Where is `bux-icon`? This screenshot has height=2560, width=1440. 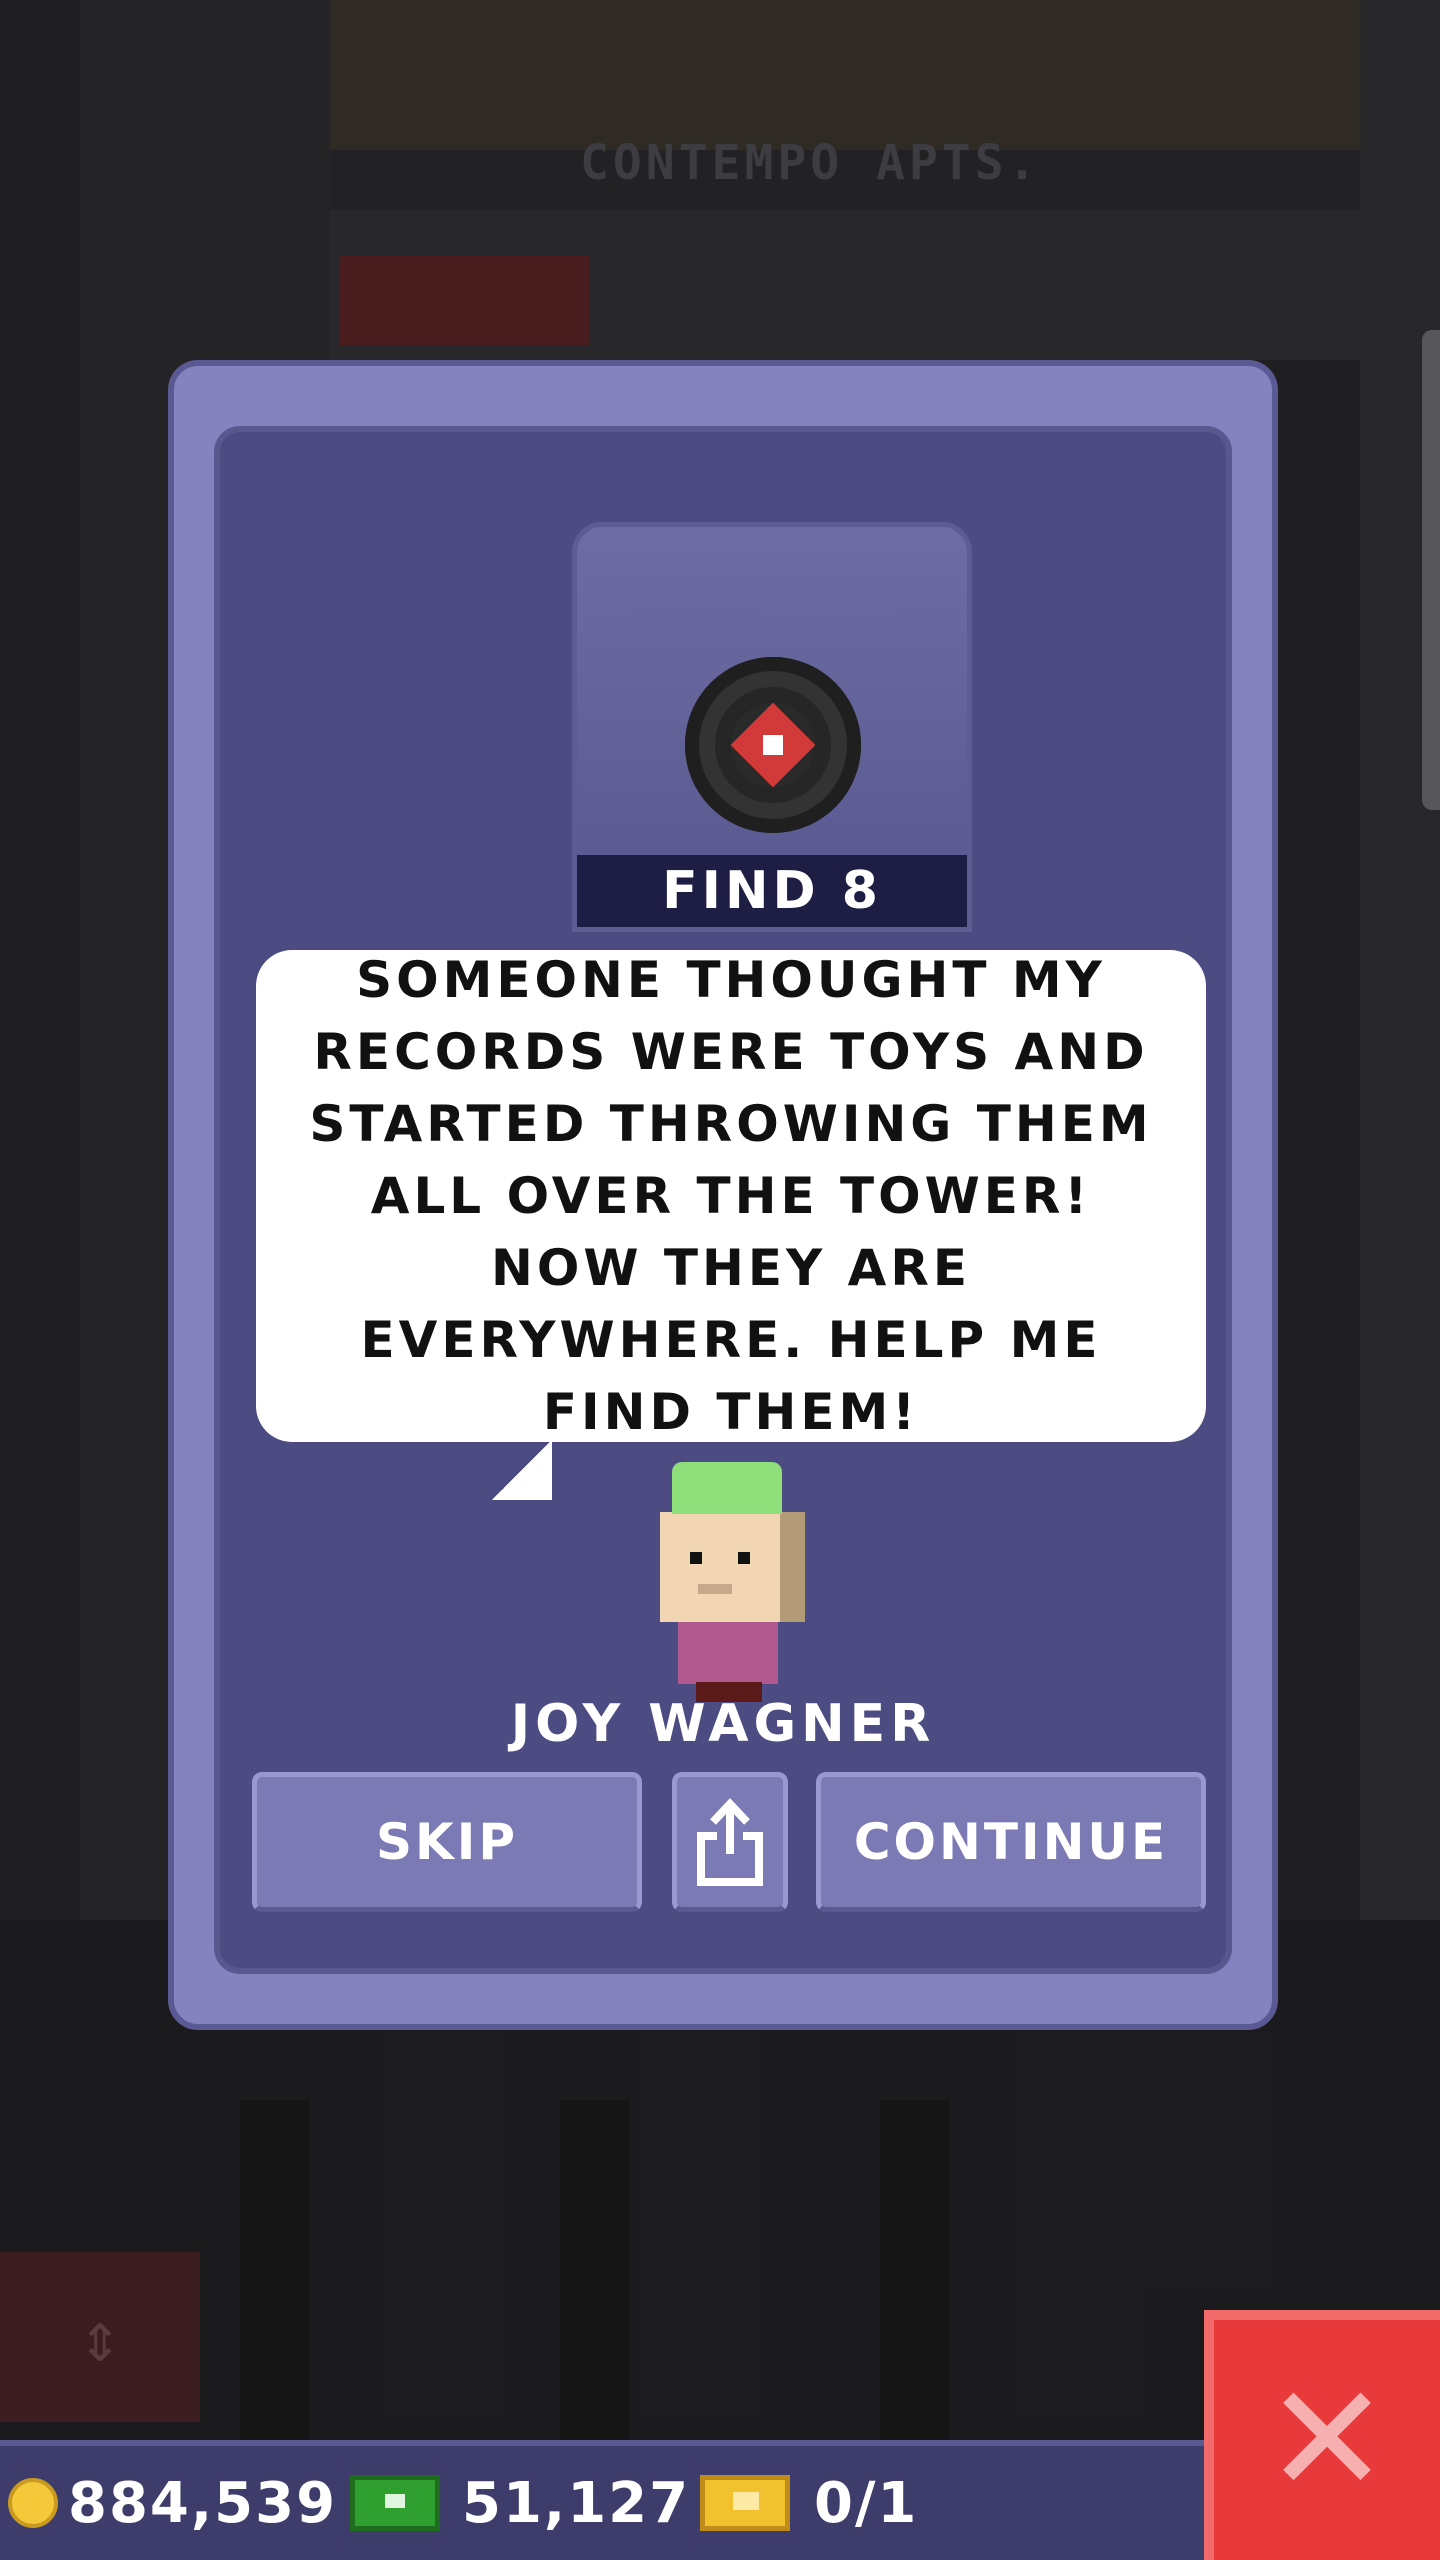
bux-icon is located at coordinates (395, 2503).